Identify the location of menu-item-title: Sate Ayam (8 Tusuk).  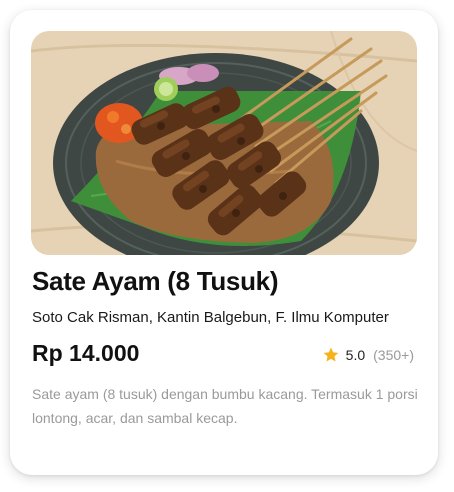
(155, 281).